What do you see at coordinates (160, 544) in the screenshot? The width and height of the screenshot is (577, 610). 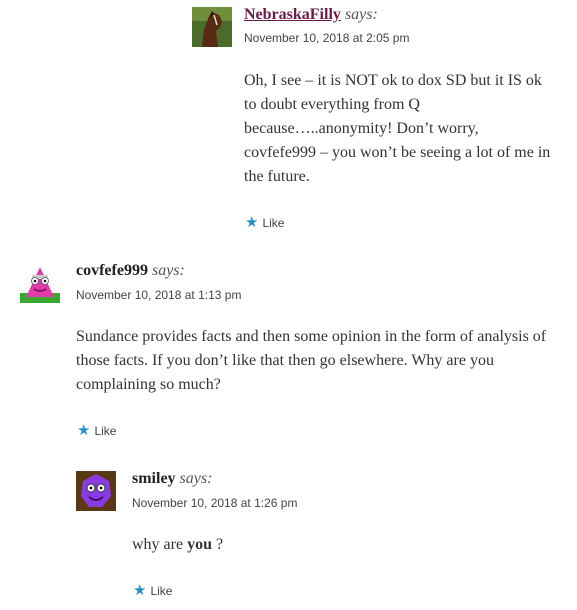 I see `text-segment: why are` at bounding box center [160, 544].